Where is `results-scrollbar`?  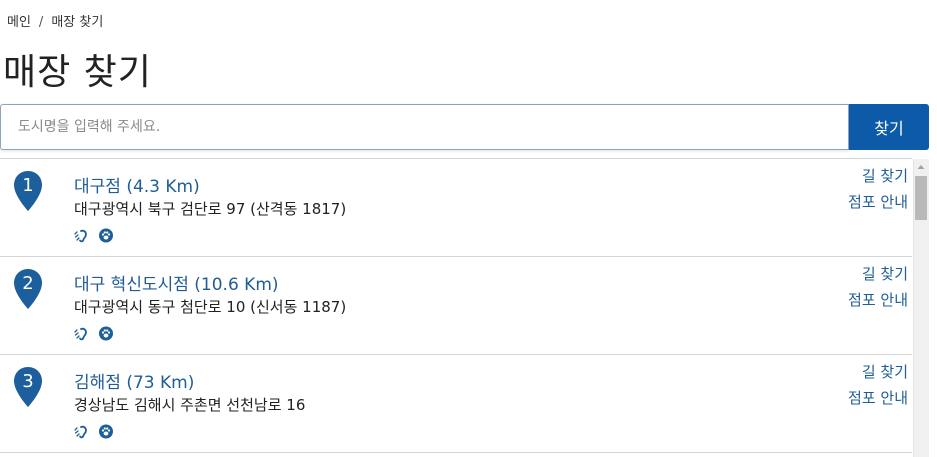
results-scrollbar is located at coordinates (921, 308).